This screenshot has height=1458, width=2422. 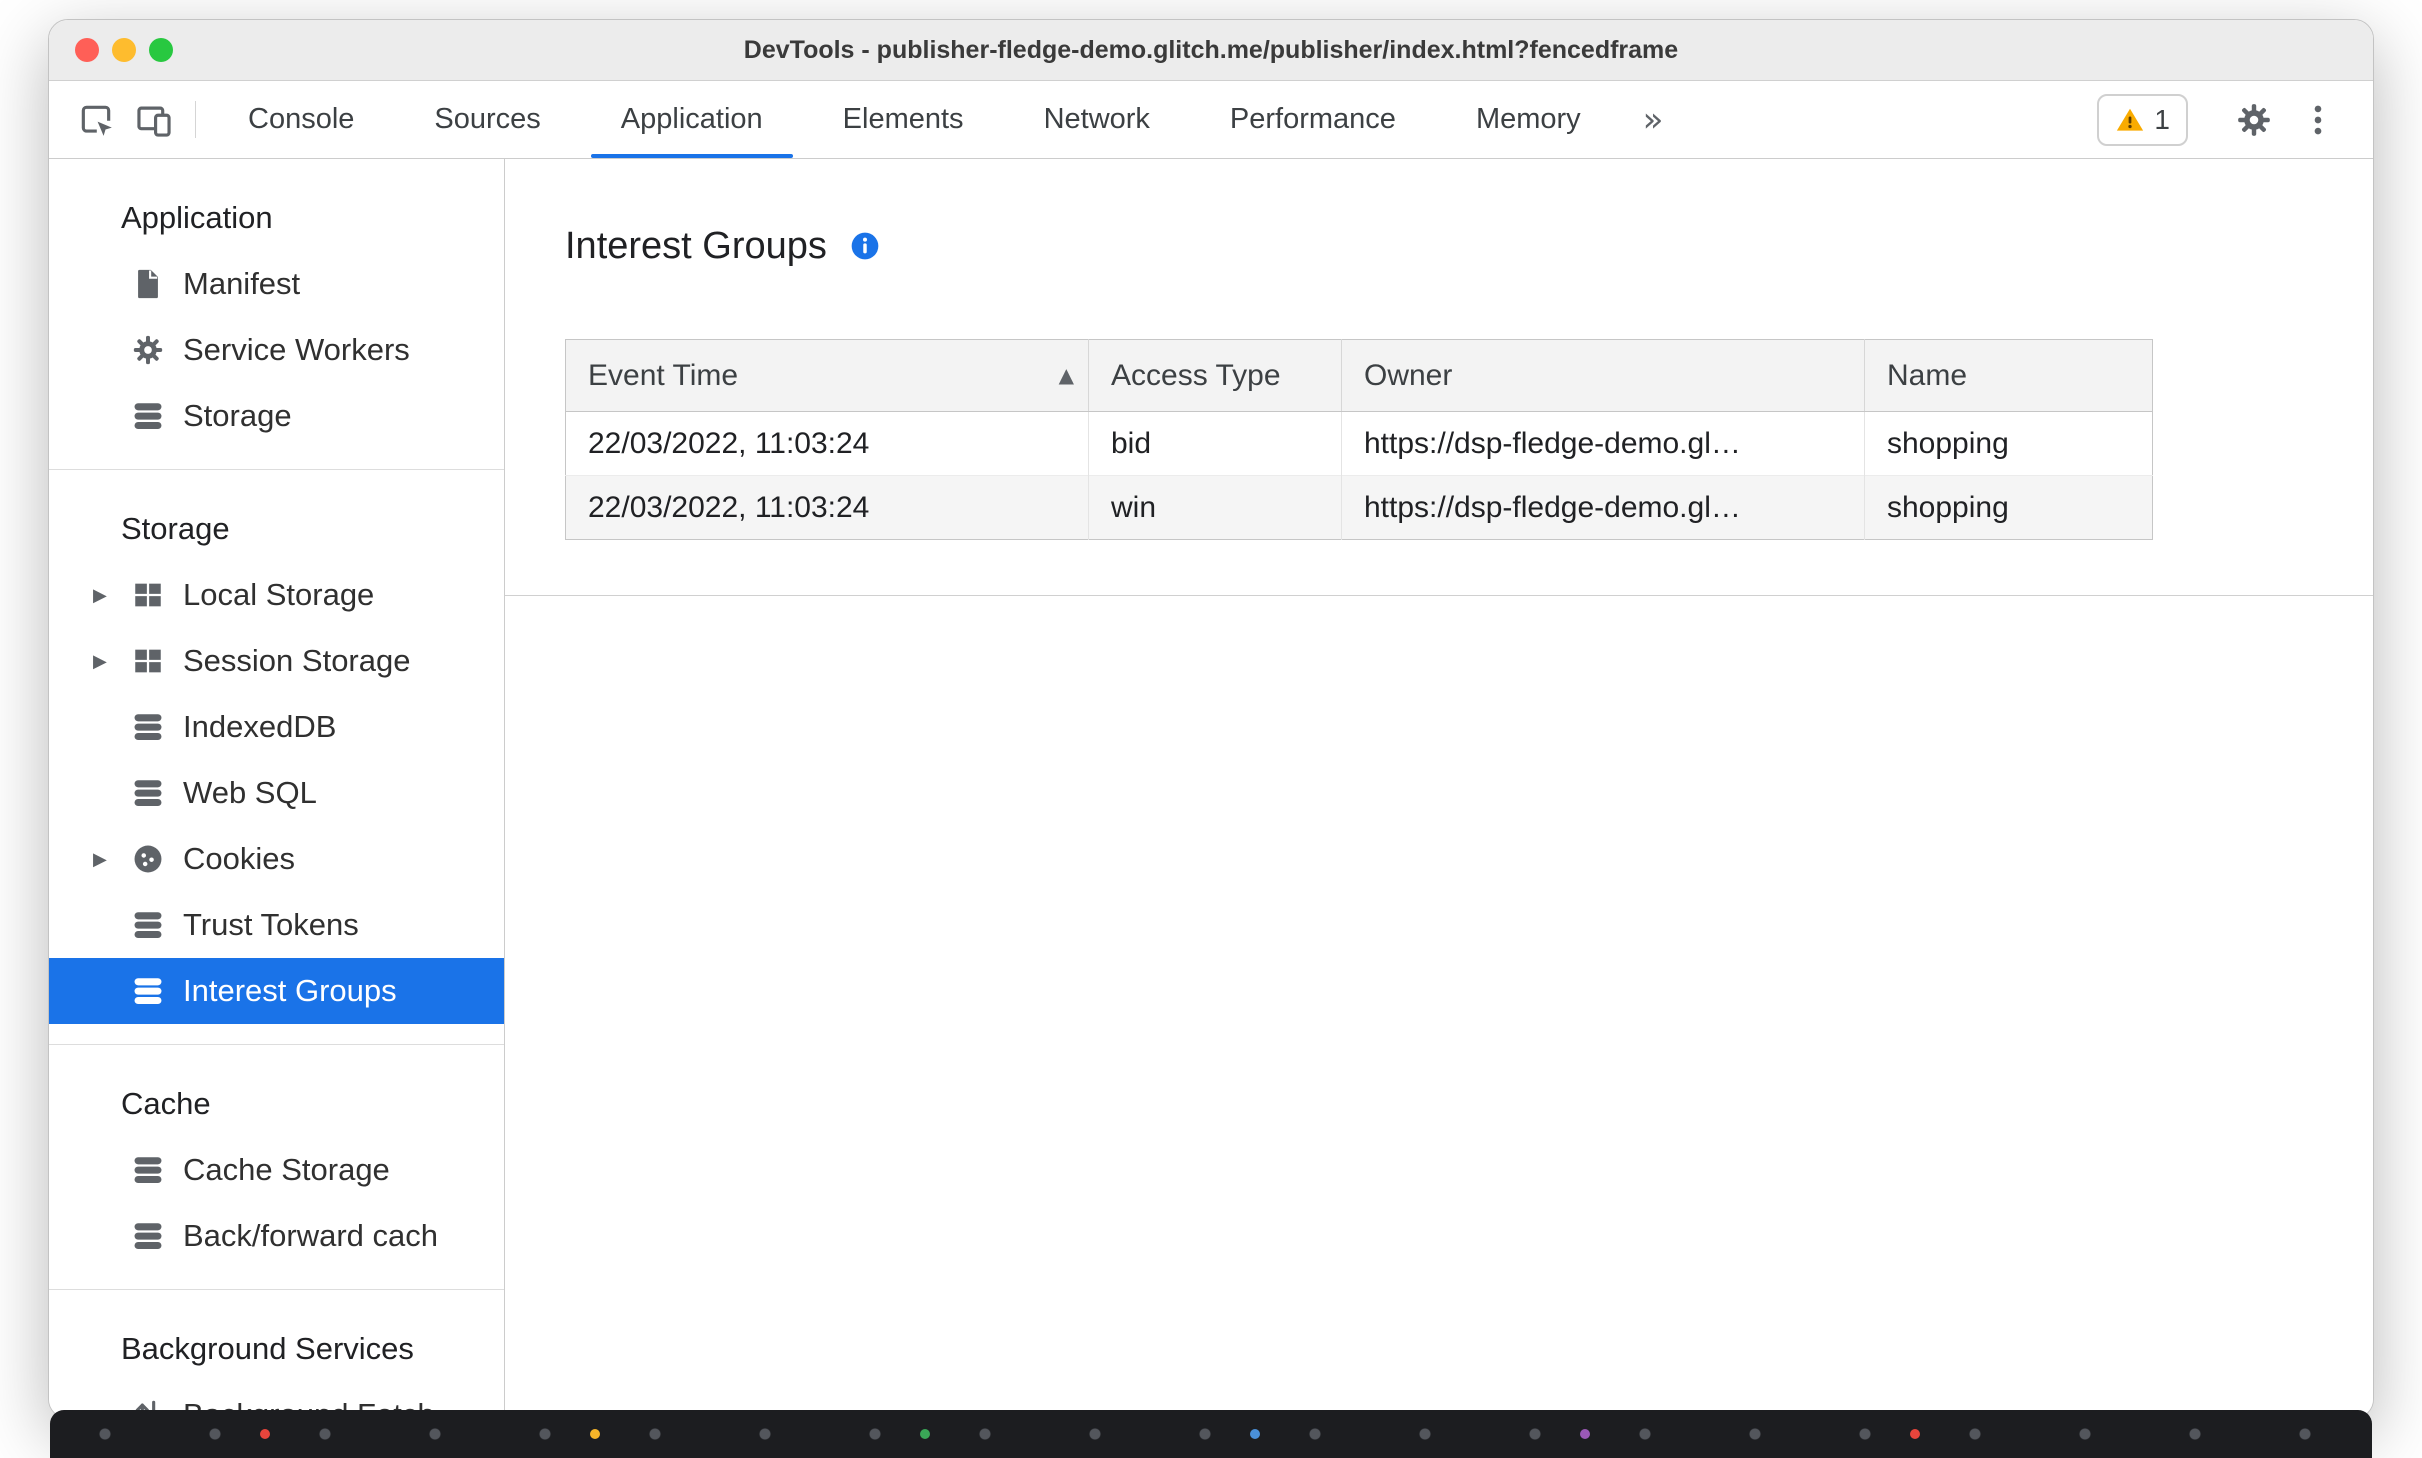 I want to click on tree-row: 0: "key1", so click(x=1455, y=1136).